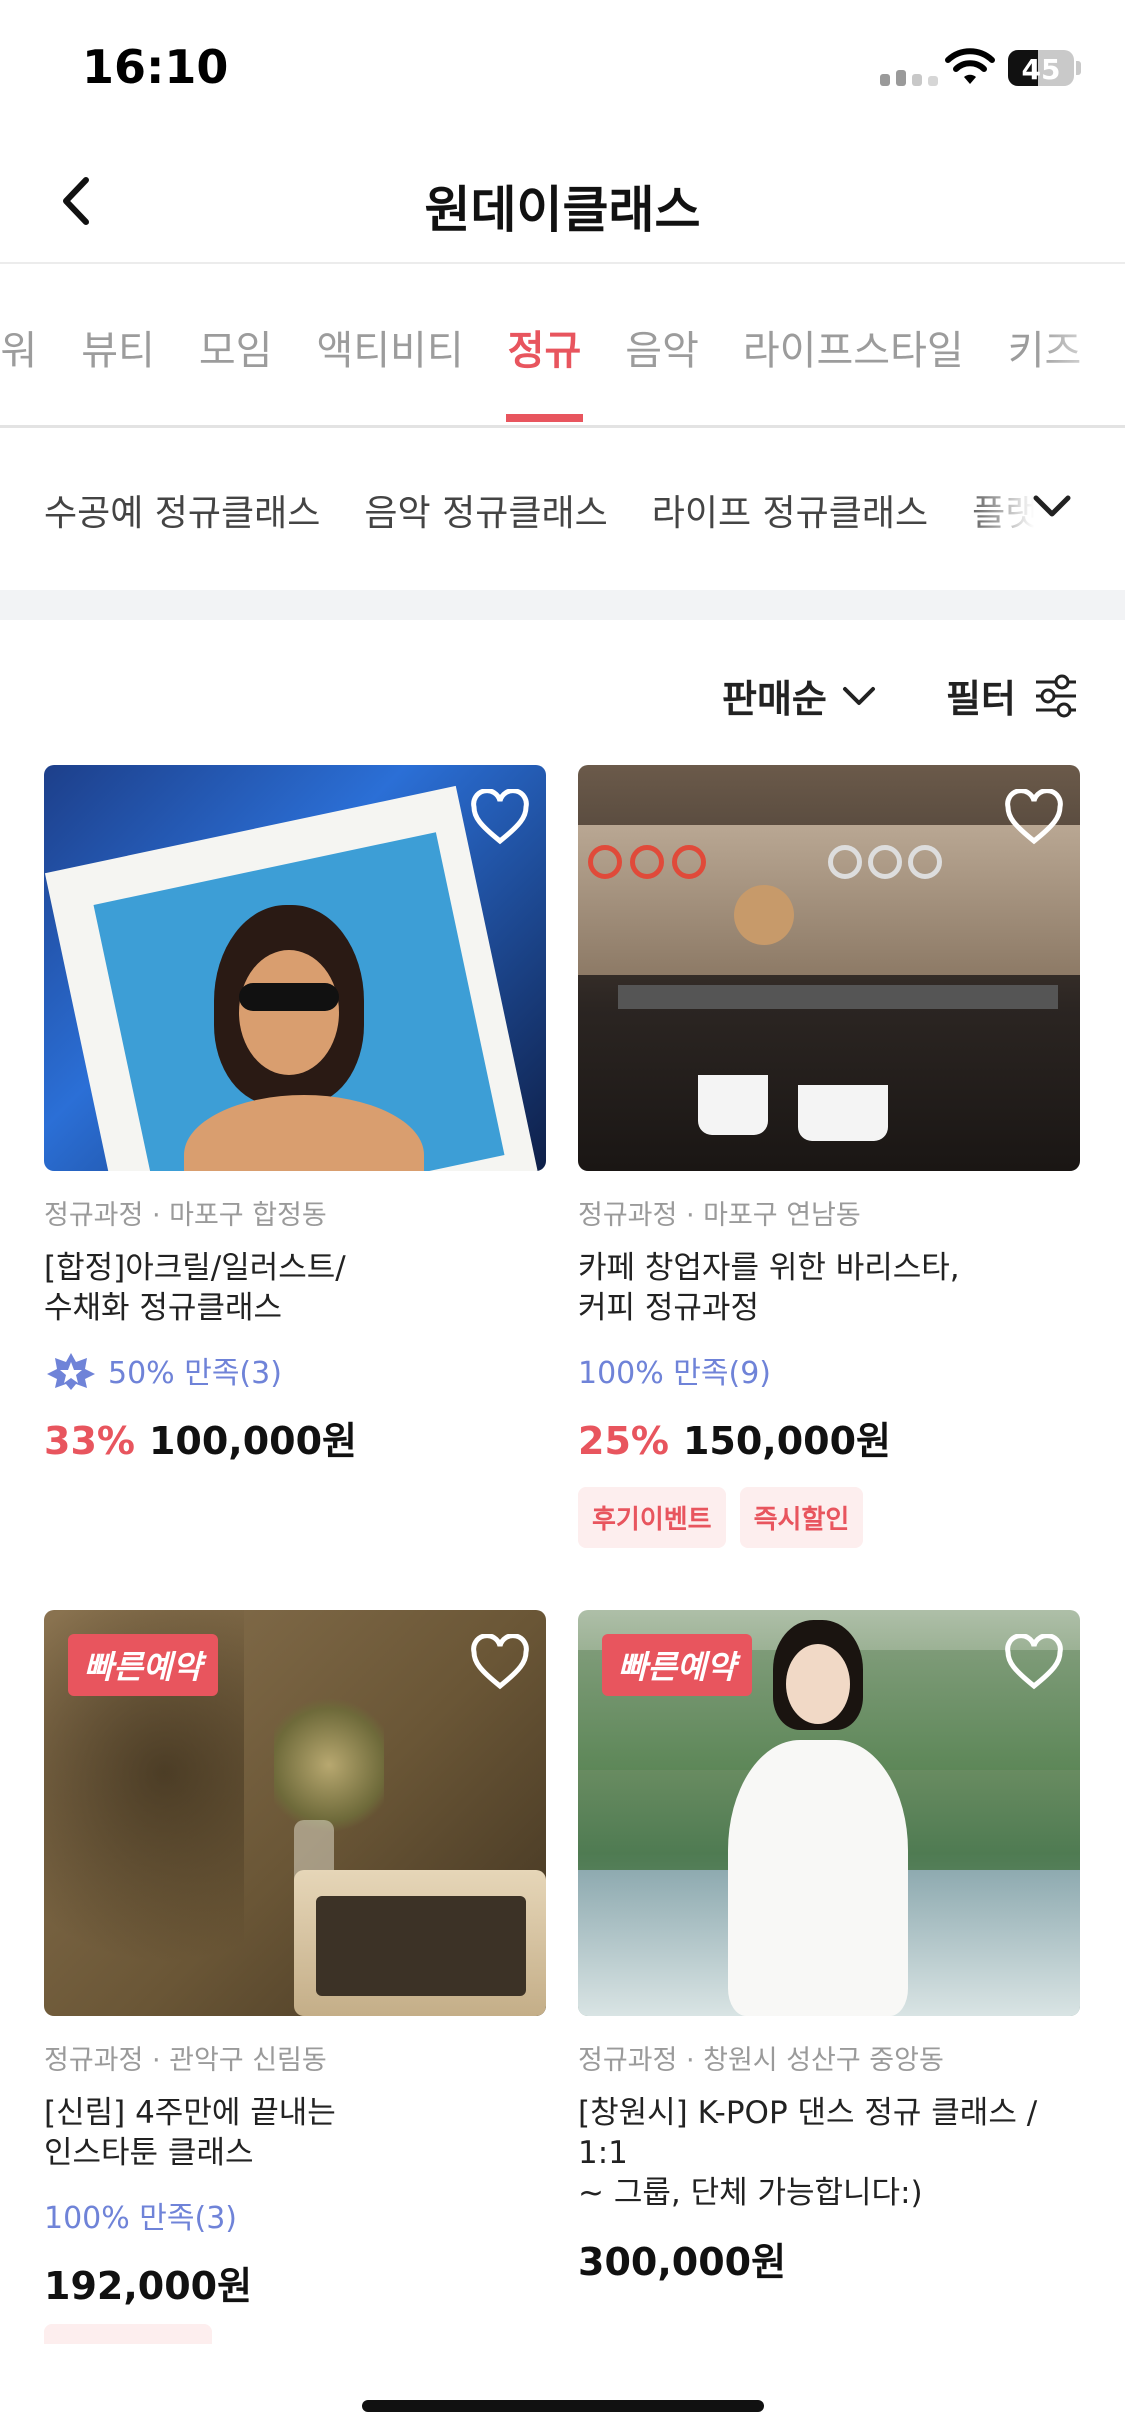  Describe the element at coordinates (562, 605) in the screenshot. I see `section-divider` at that location.